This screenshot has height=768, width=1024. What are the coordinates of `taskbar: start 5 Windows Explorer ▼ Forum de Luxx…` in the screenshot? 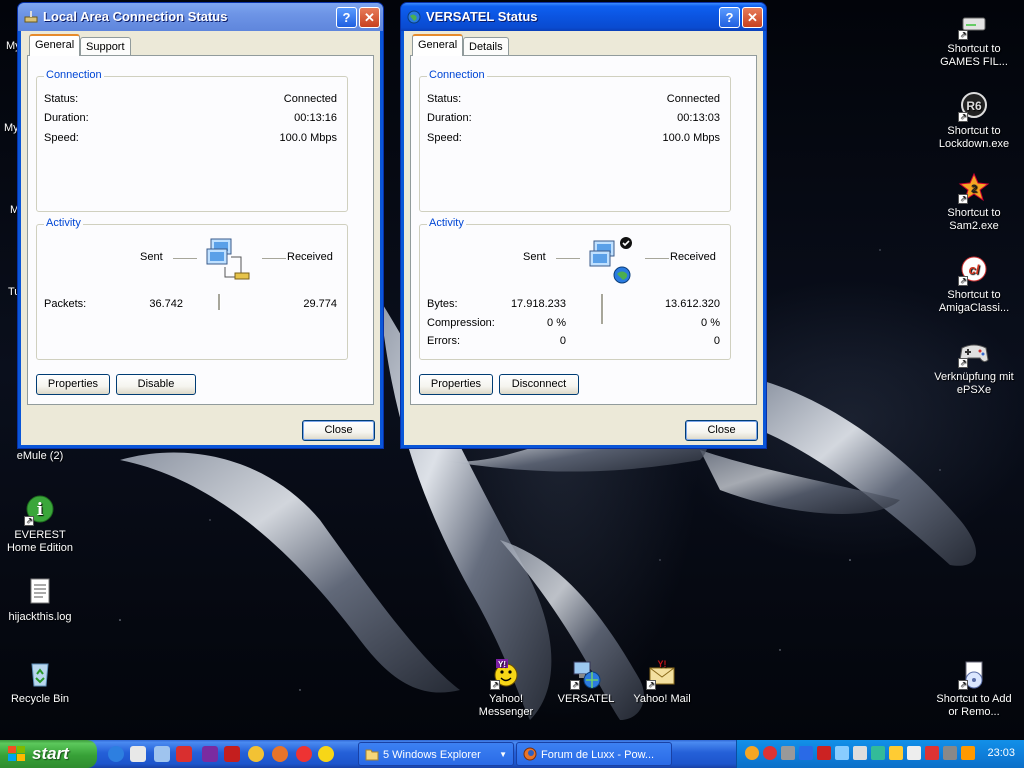 It's located at (512, 754).